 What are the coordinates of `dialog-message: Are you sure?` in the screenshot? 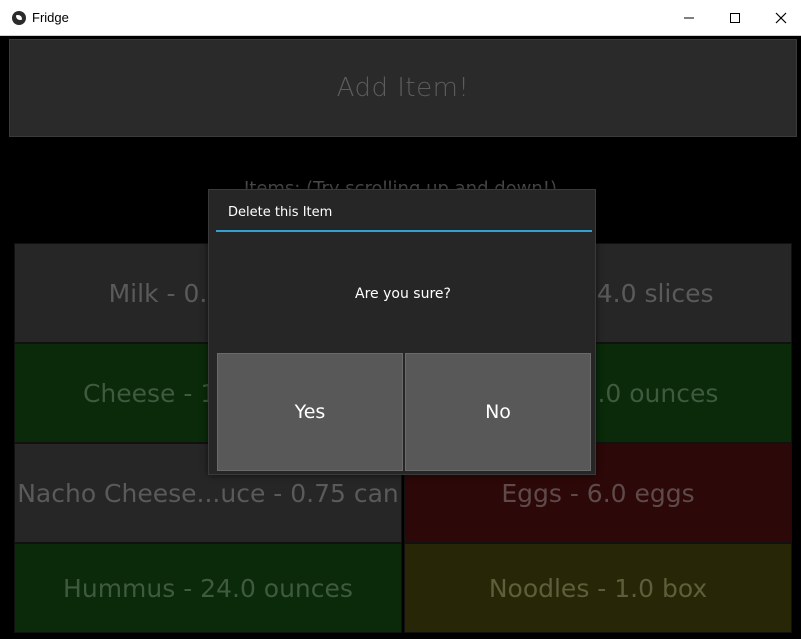 It's located at (403, 294).